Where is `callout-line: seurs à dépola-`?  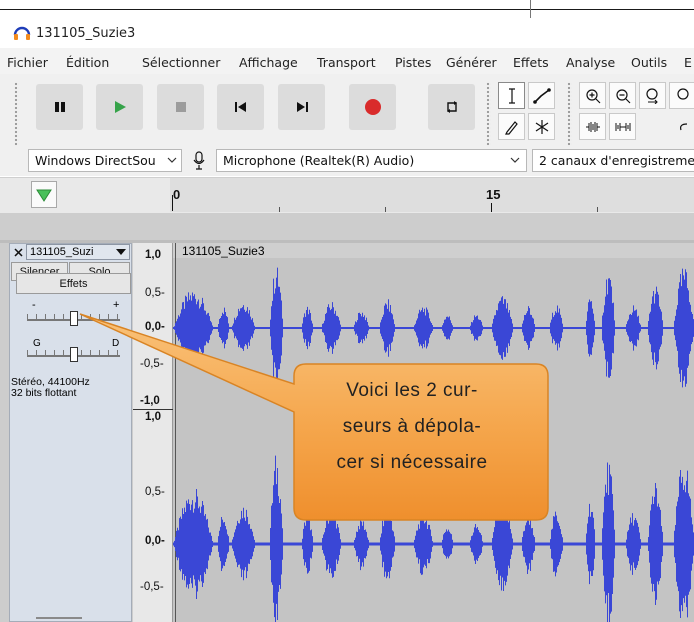 callout-line: seurs à dépola- is located at coordinates (412, 426).